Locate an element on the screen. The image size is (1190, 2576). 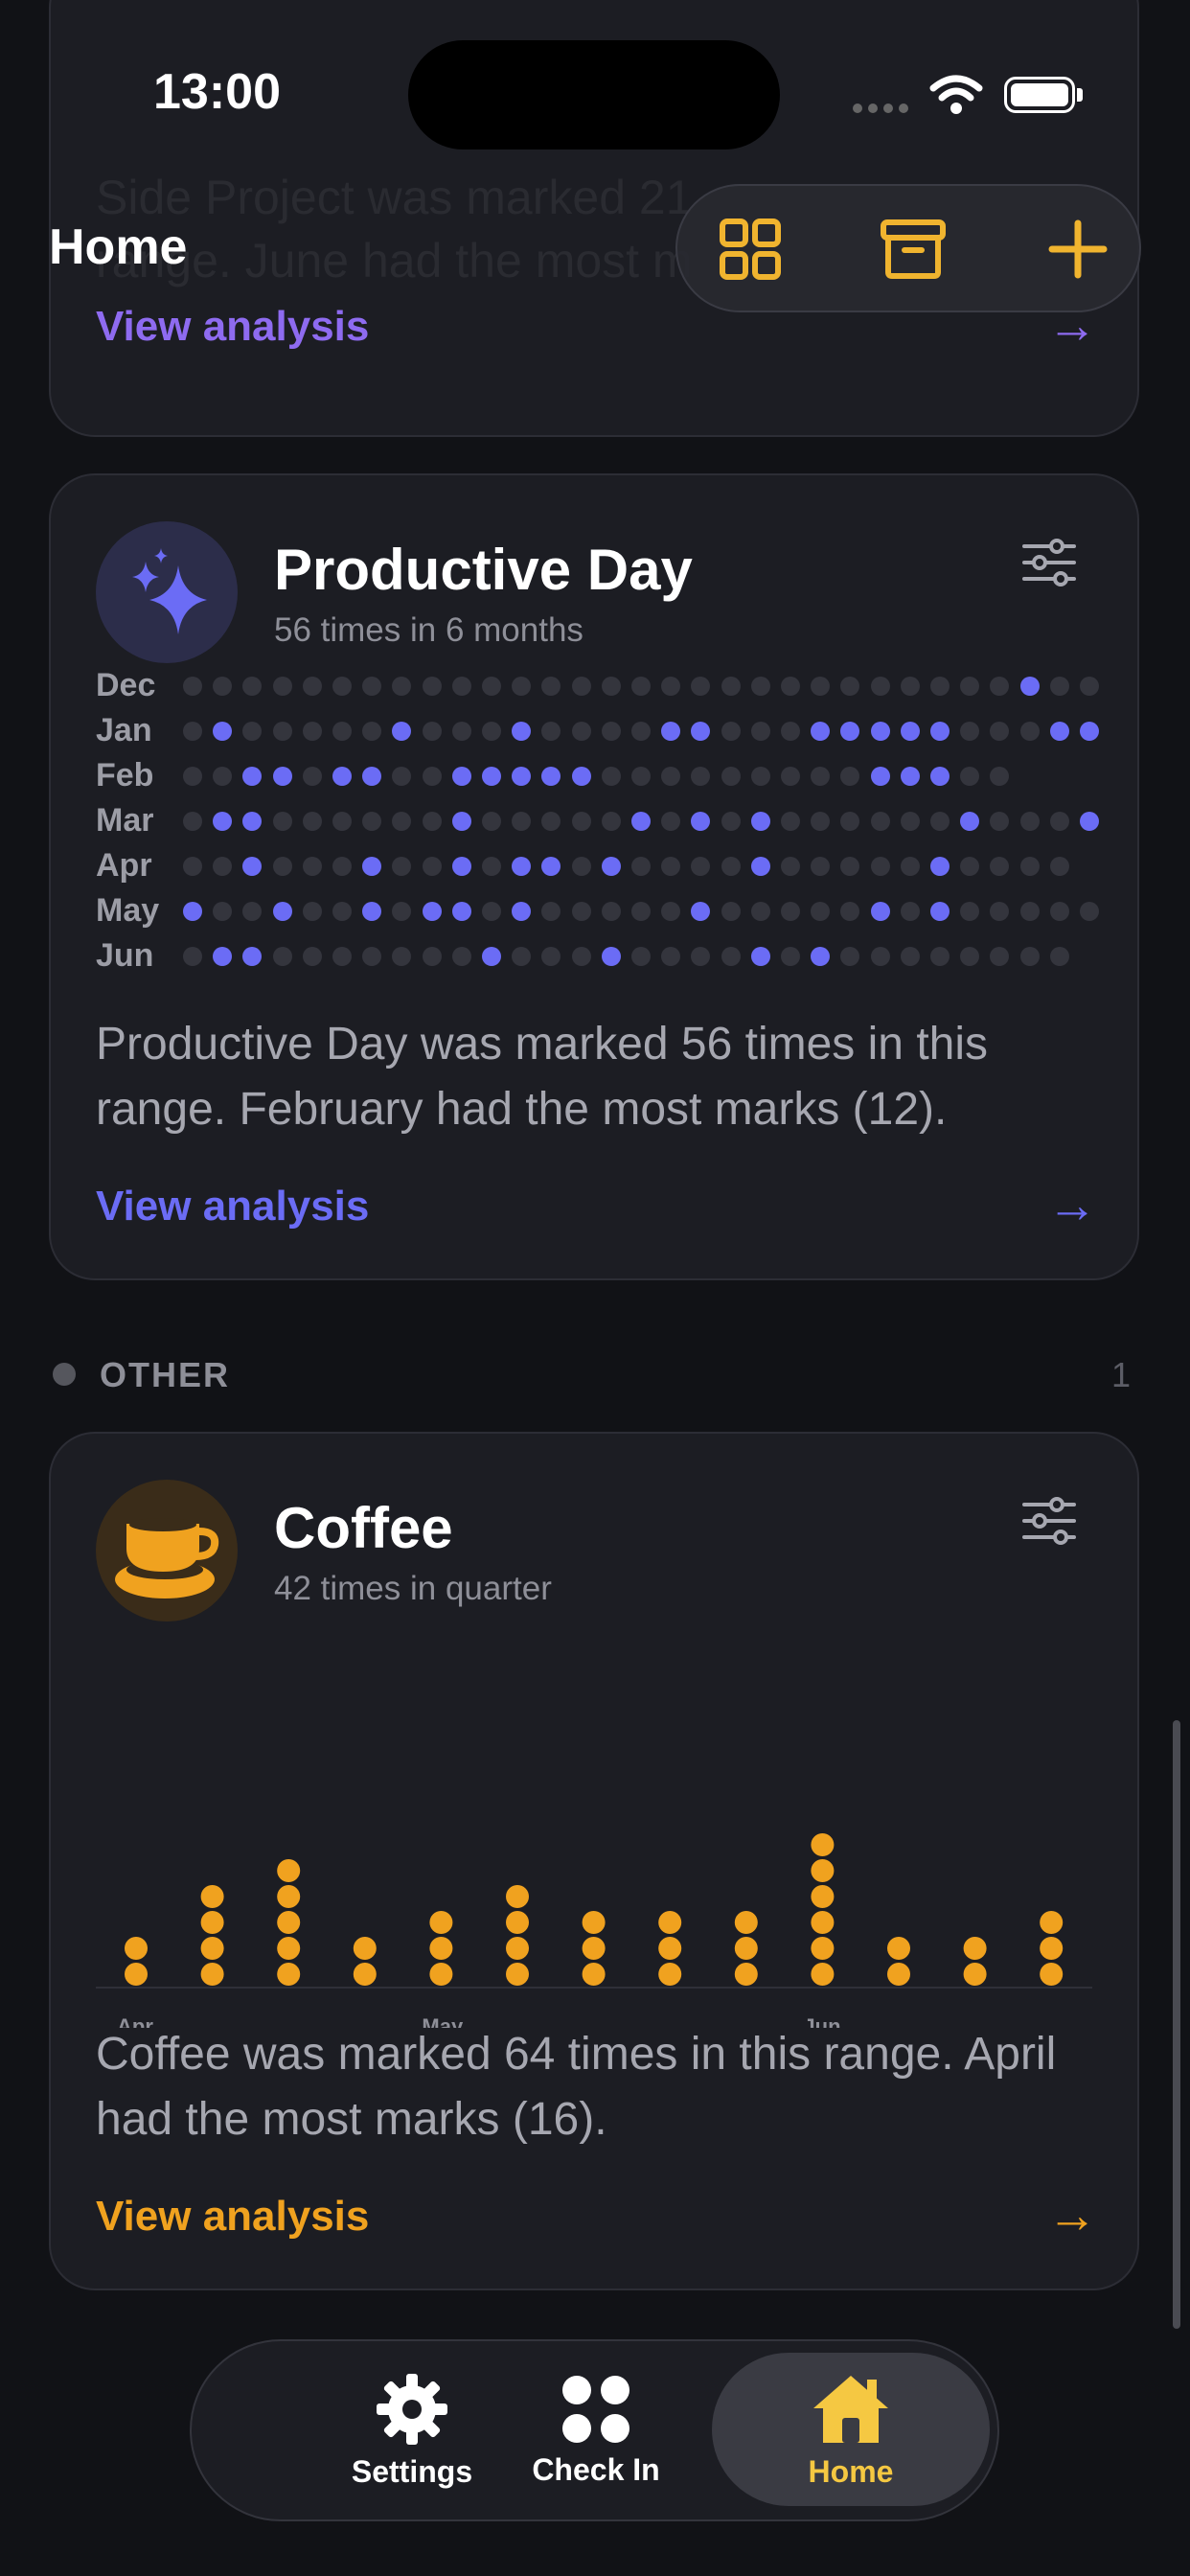
grid-view-button is located at coordinates (750, 249).